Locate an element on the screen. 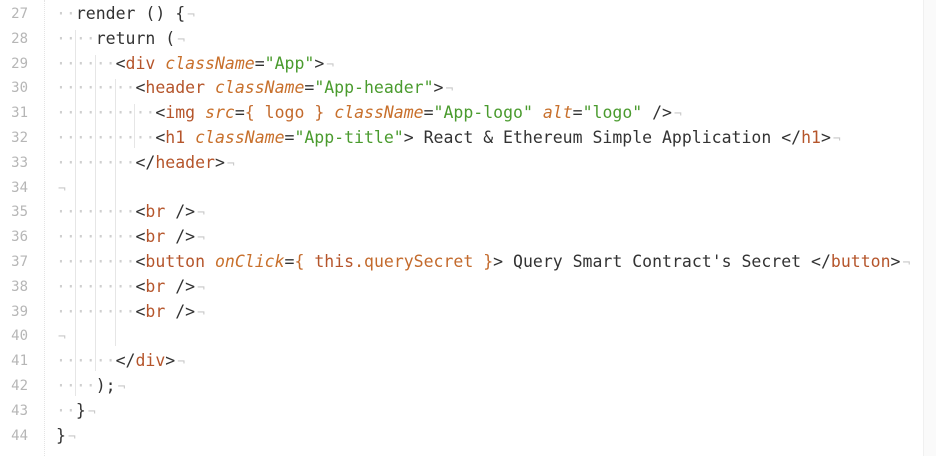 The width and height of the screenshot is (936, 456). string-literal: "logo" is located at coordinates (612, 113).